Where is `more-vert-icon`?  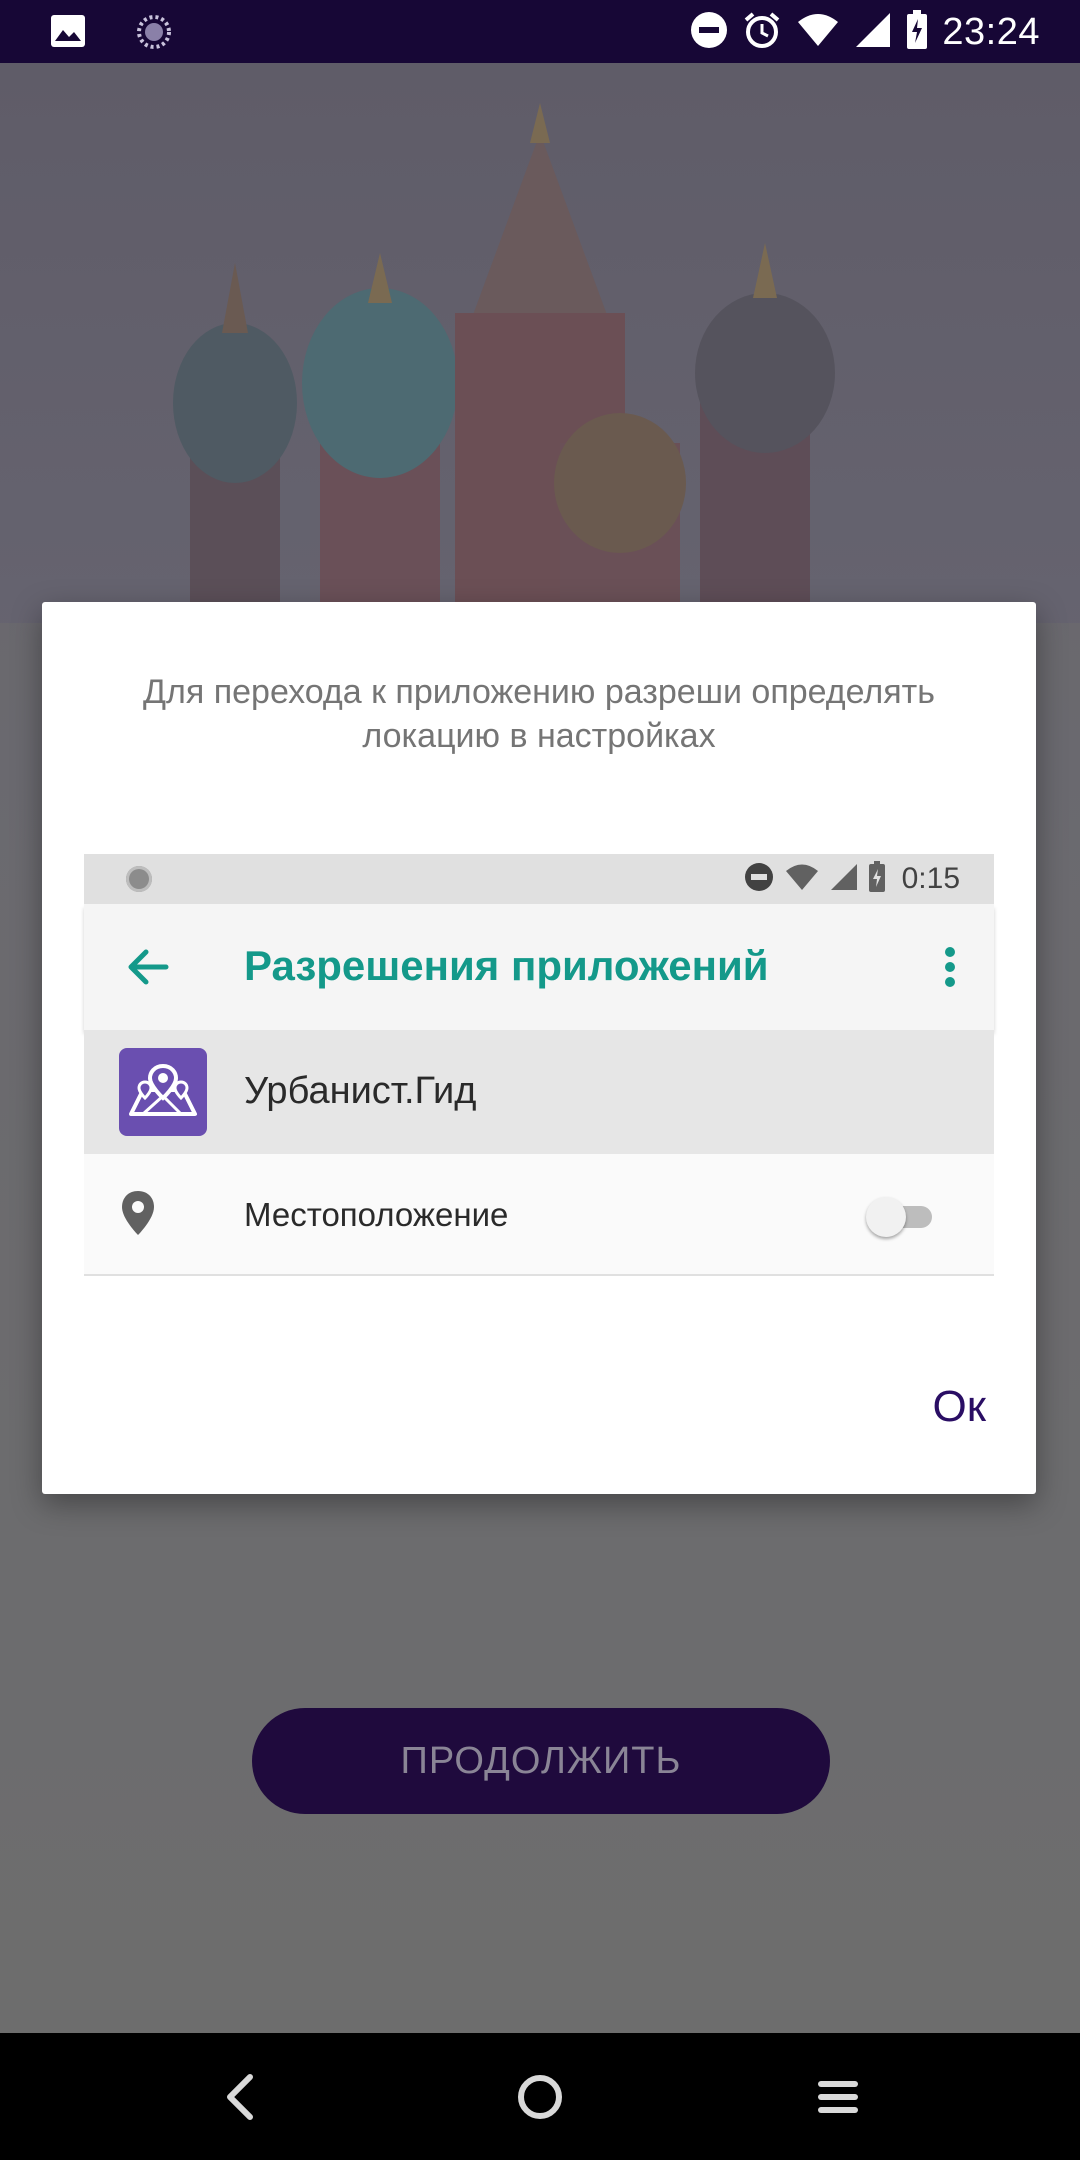 more-vert-icon is located at coordinates (950, 967).